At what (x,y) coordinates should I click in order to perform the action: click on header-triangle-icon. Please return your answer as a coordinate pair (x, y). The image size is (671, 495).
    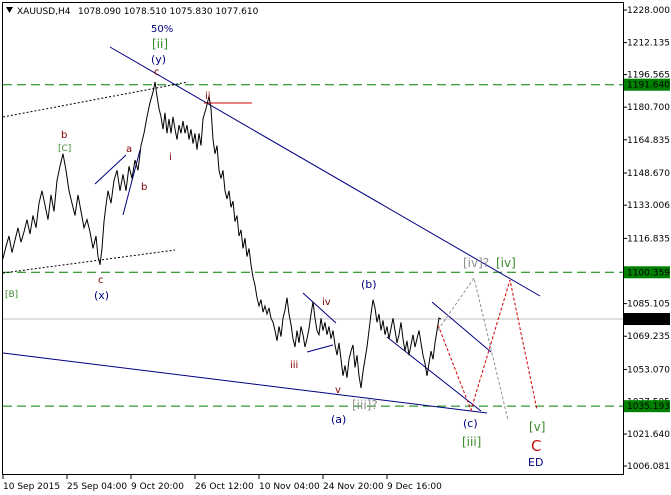
    Looking at the image, I should click on (9, 10).